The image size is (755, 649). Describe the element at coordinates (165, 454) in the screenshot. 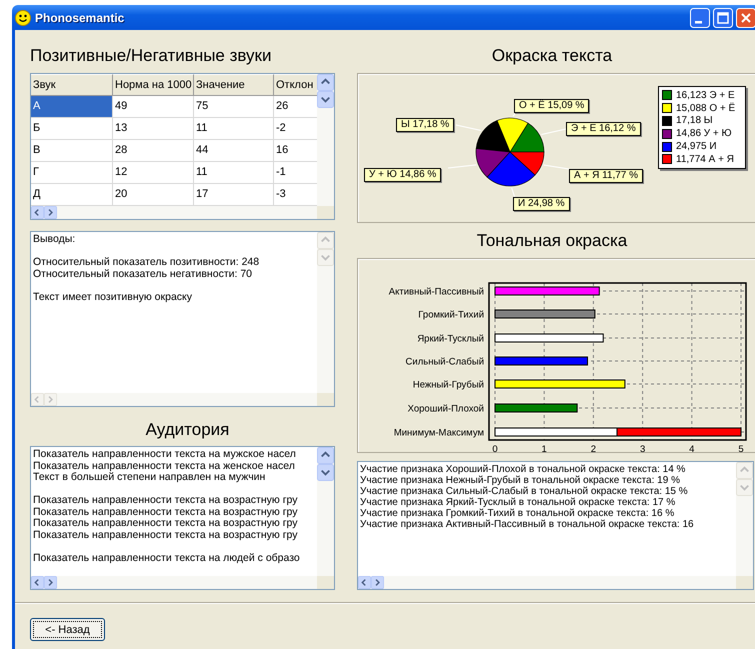

I see `text-line: Показатель направленности текста на мужское насел` at that location.